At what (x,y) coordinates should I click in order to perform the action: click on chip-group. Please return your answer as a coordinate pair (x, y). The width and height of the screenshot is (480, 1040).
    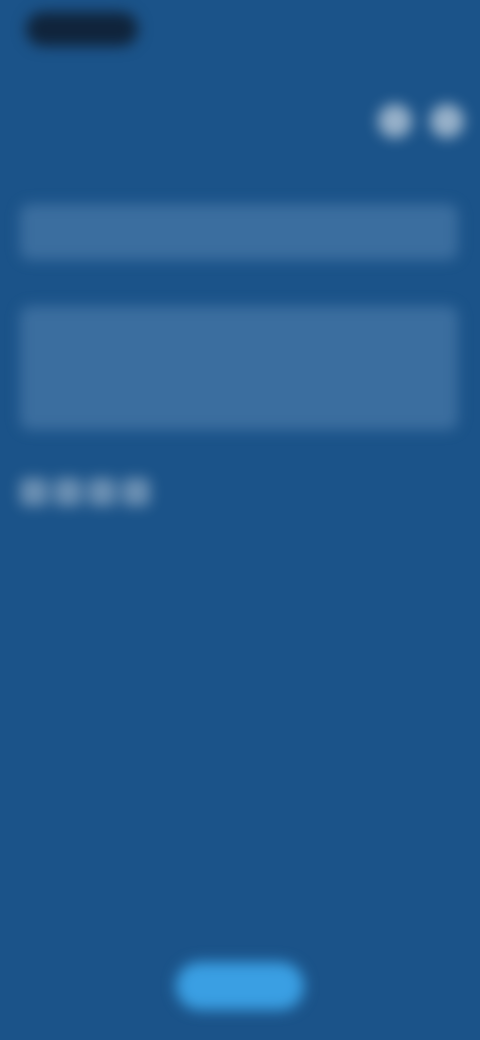
    Looking at the image, I should click on (85, 492).